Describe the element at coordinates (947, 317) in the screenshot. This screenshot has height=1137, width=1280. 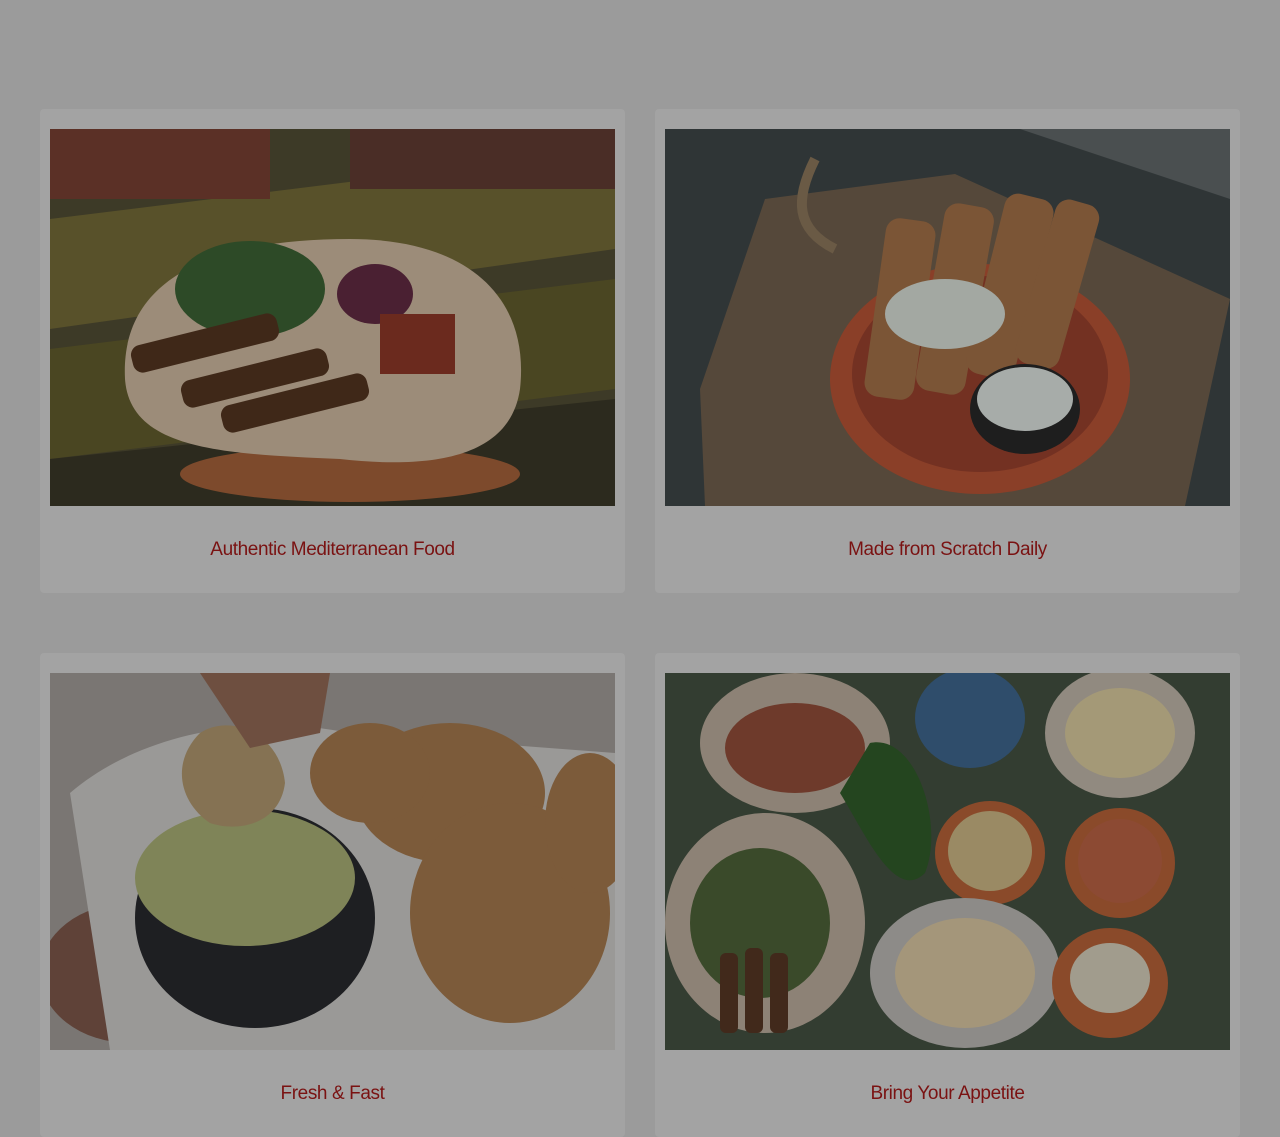
I see `rolled-pastries-bowl-photo` at that location.